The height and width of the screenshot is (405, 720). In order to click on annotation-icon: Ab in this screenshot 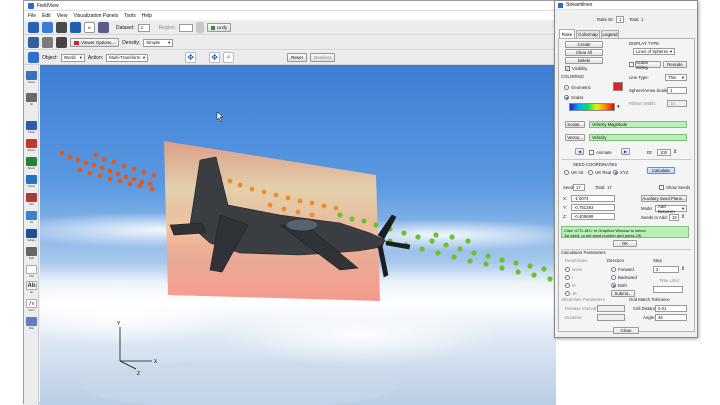, I will do `click(31, 285)`.